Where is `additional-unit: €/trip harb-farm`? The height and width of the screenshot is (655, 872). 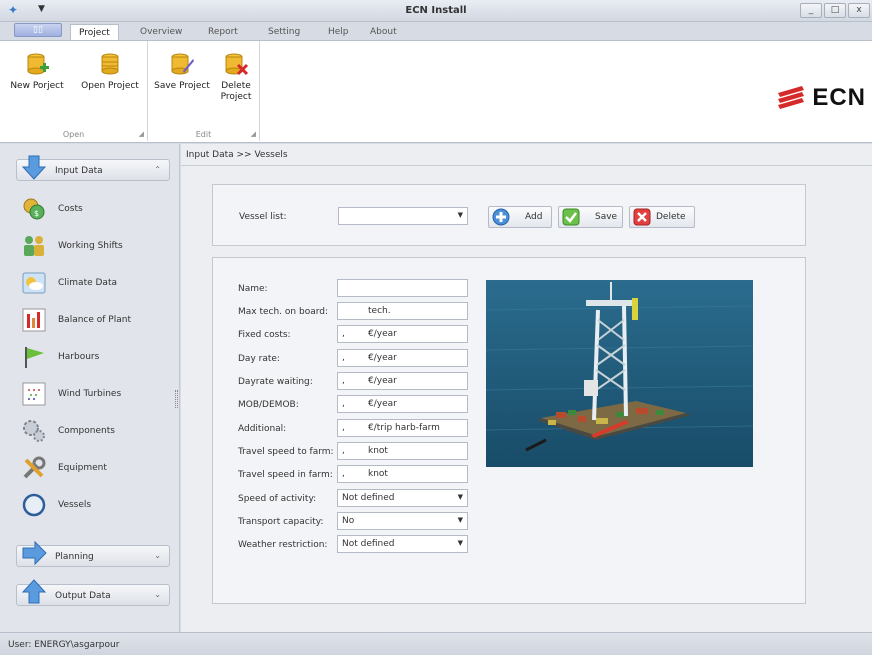
additional-unit: €/trip harb-farm is located at coordinates (404, 428).